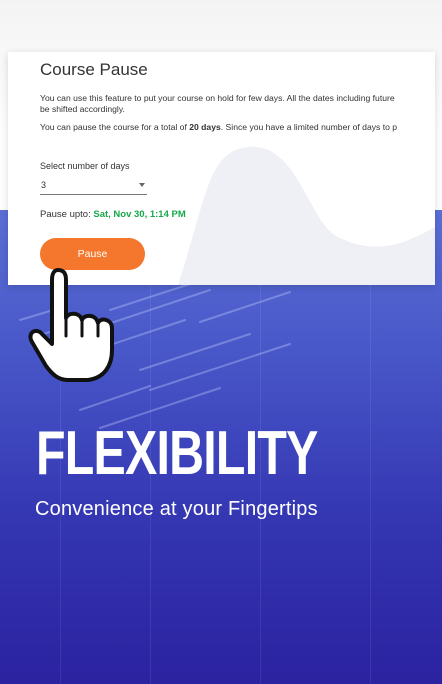 This screenshot has width=442, height=684. What do you see at coordinates (205, 127) in the screenshot?
I see `limit-days: 20 days` at bounding box center [205, 127].